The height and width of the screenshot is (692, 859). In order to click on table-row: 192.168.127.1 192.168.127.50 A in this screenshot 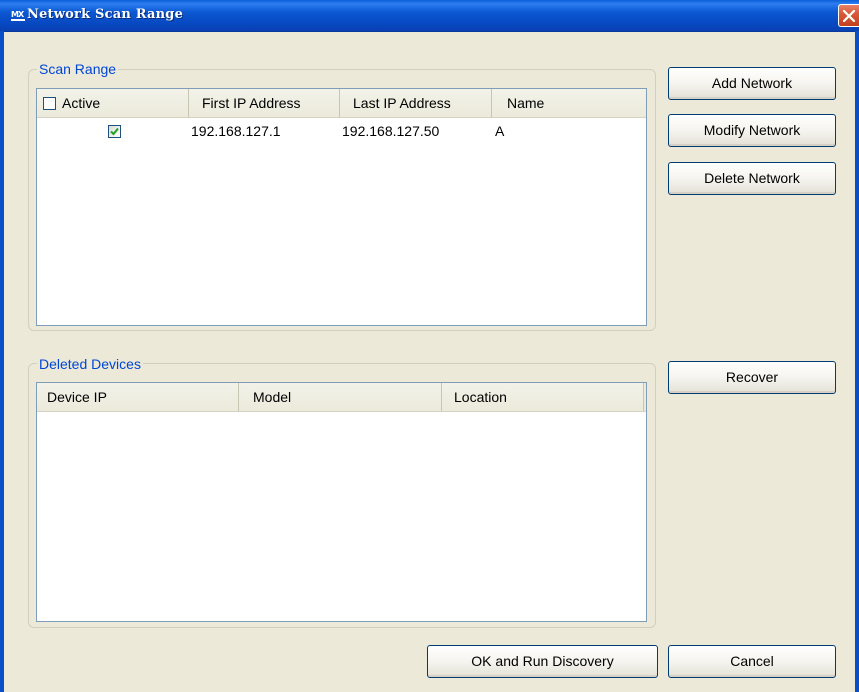, I will do `click(341, 131)`.